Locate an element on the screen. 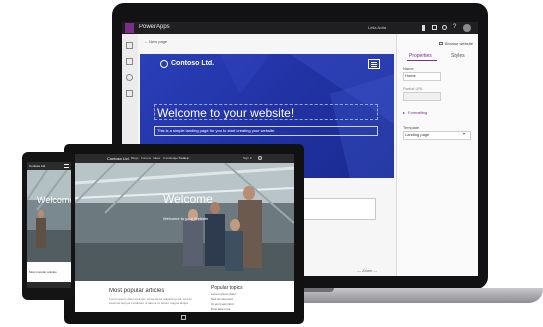  section-placeholder is located at coordinates (338, 209).